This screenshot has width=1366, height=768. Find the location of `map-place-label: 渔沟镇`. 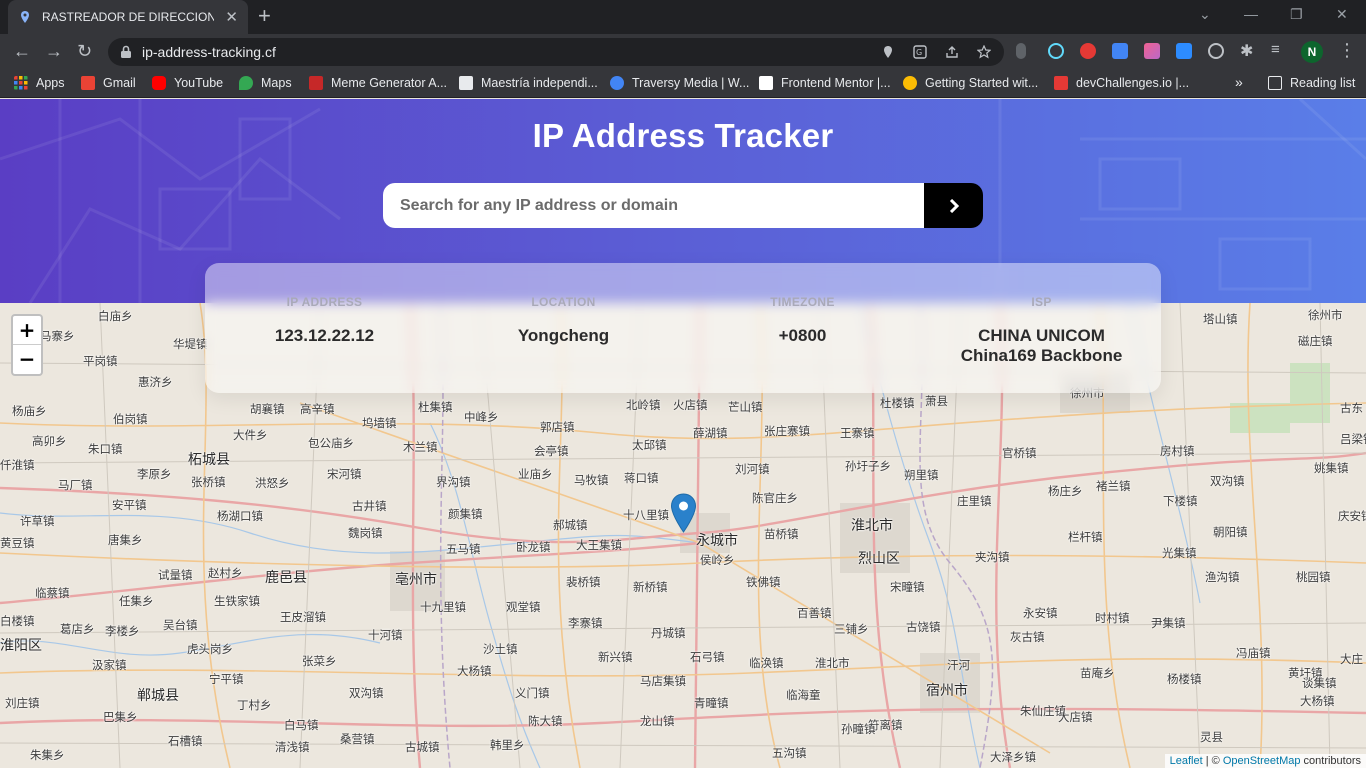

map-place-label: 渔沟镇 is located at coordinates (1222, 577).